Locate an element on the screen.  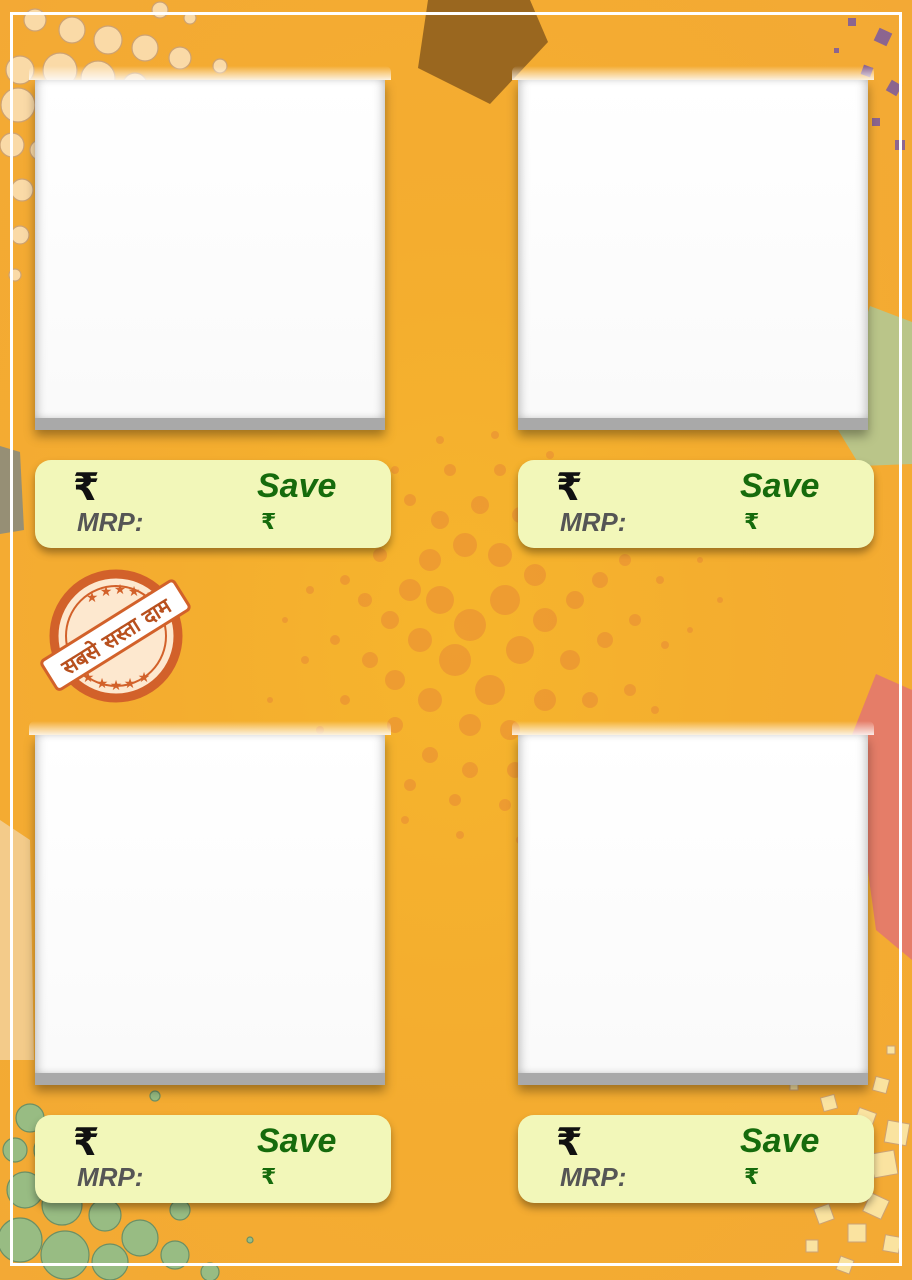
price-card-2: ₹ MRP: Save ₹ is located at coordinates (696, 504).